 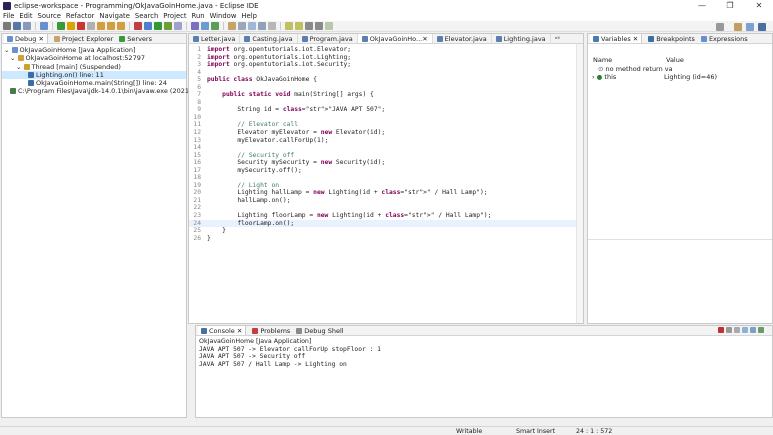 I want to click on tab-overflow: ⁿ⁵, so click(x=557, y=38).